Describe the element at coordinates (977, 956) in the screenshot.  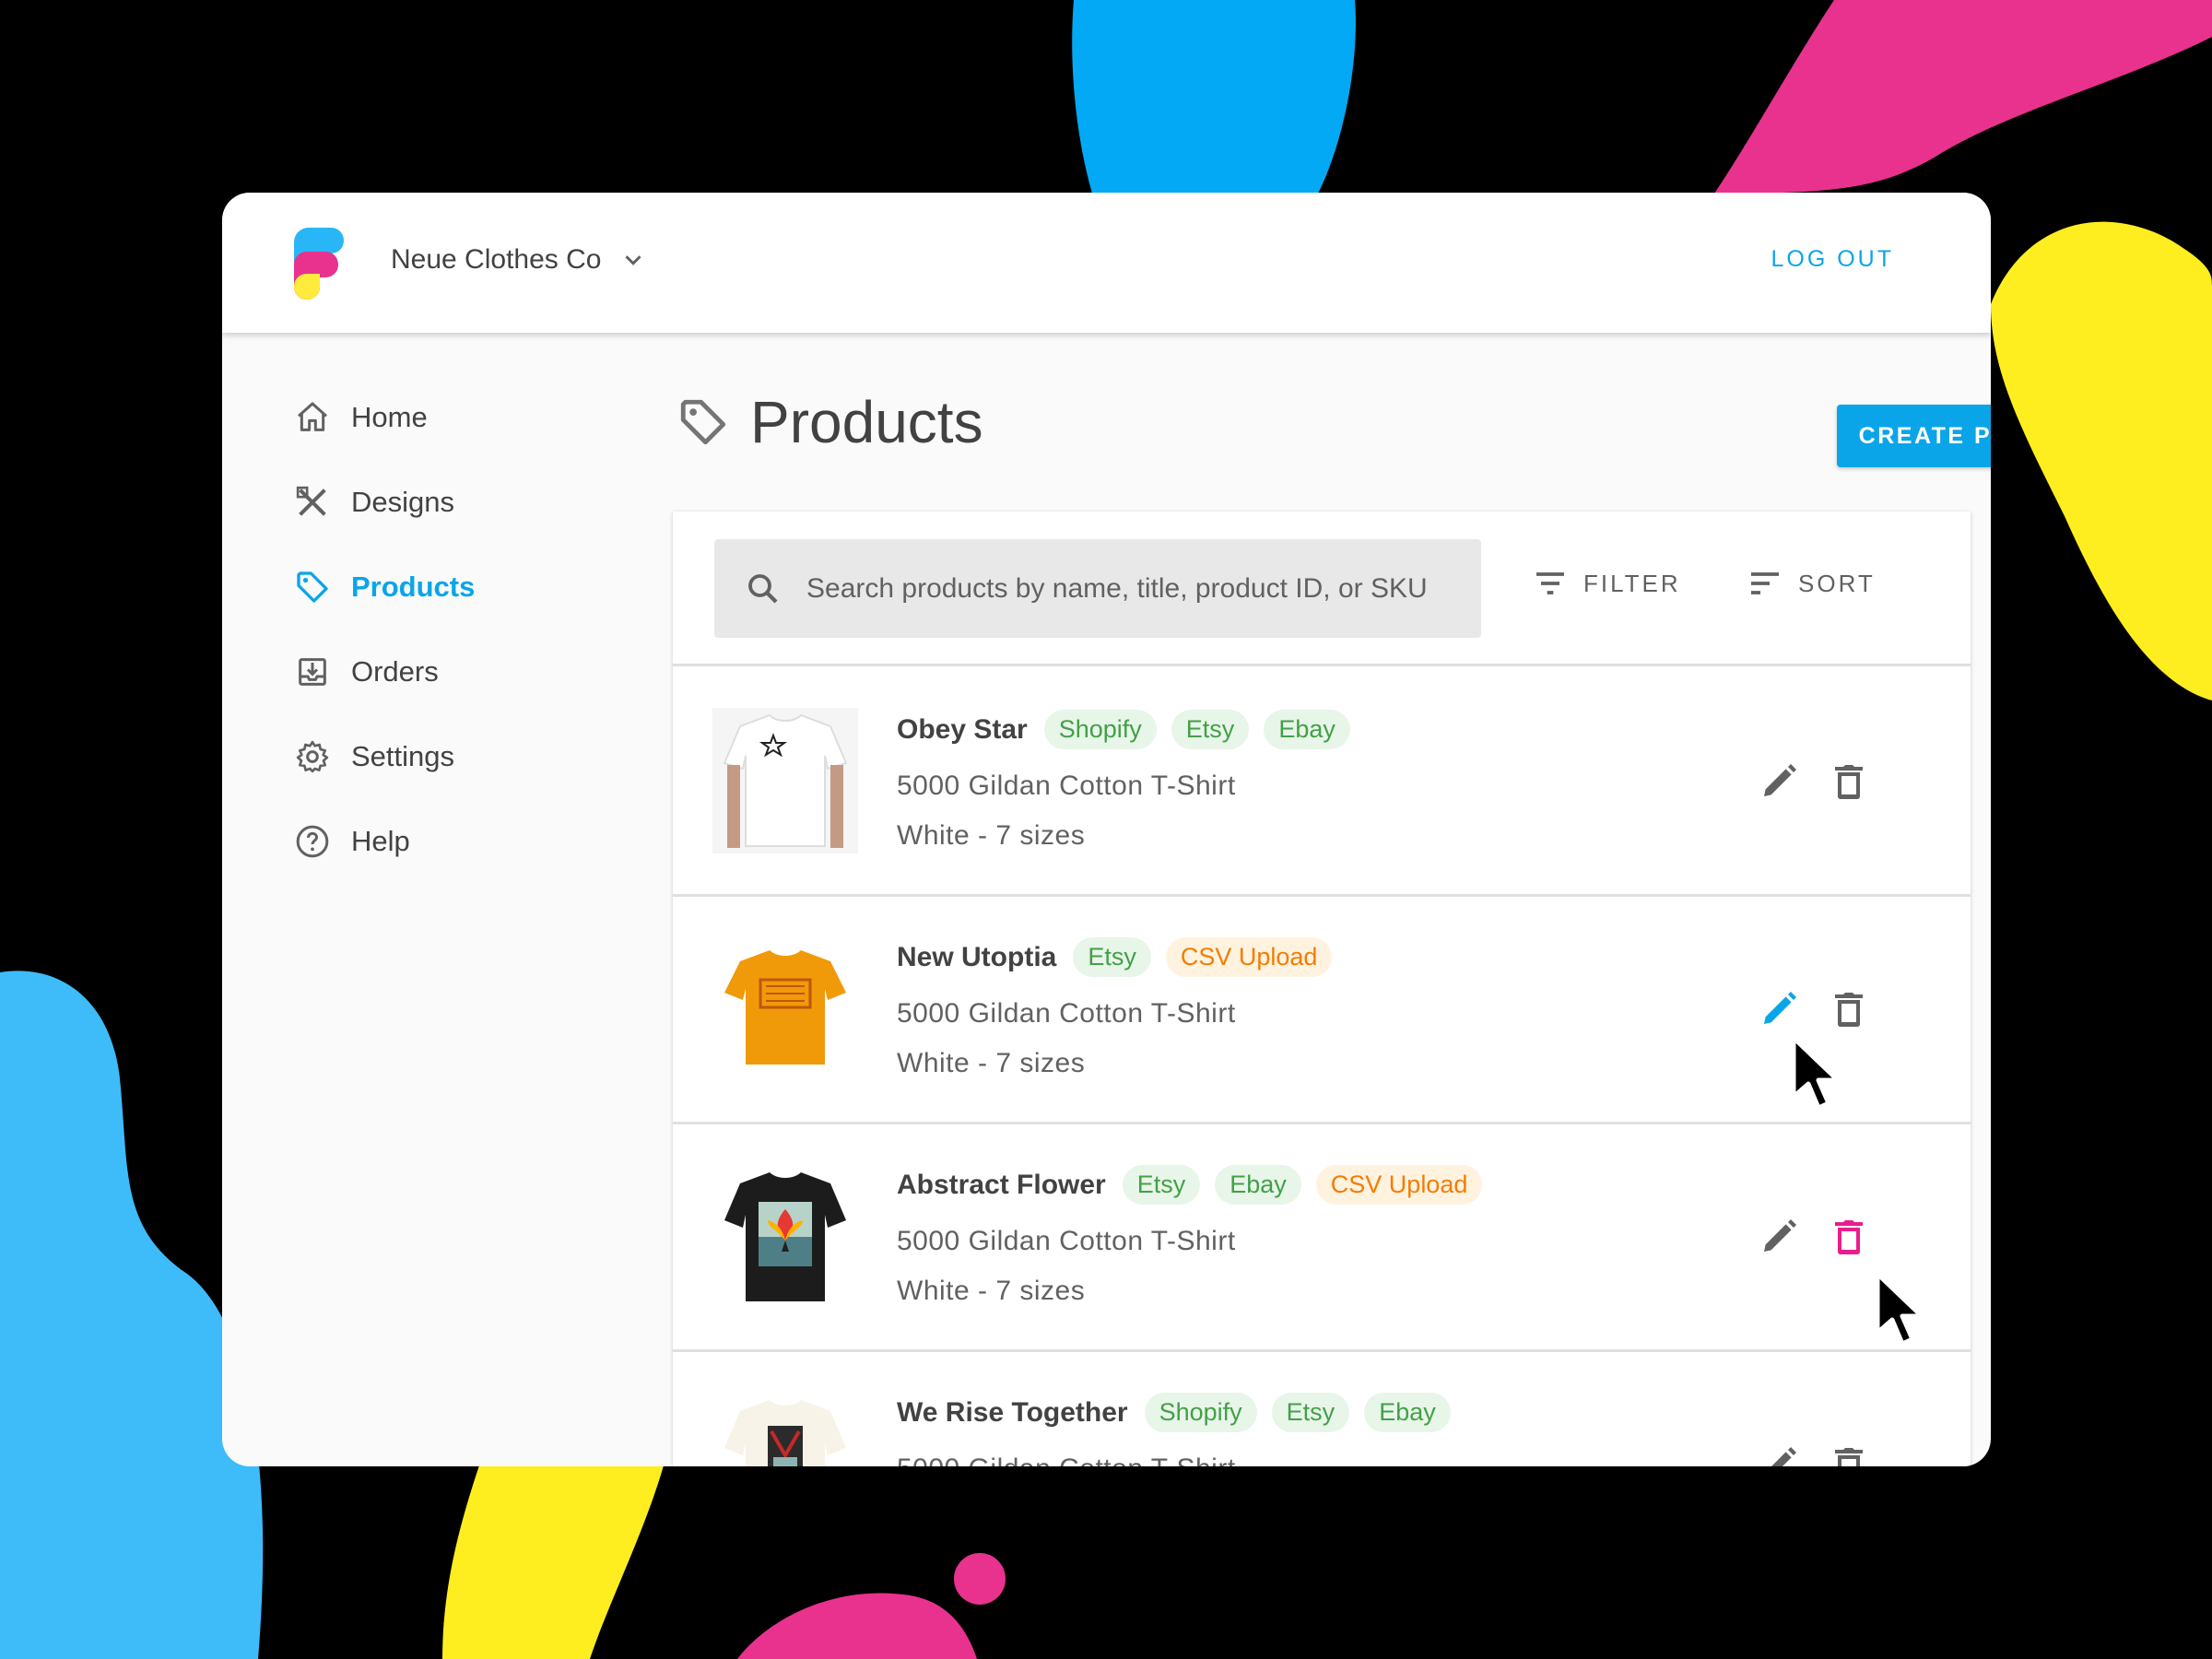
I see `product-name: New Utoptia` at that location.